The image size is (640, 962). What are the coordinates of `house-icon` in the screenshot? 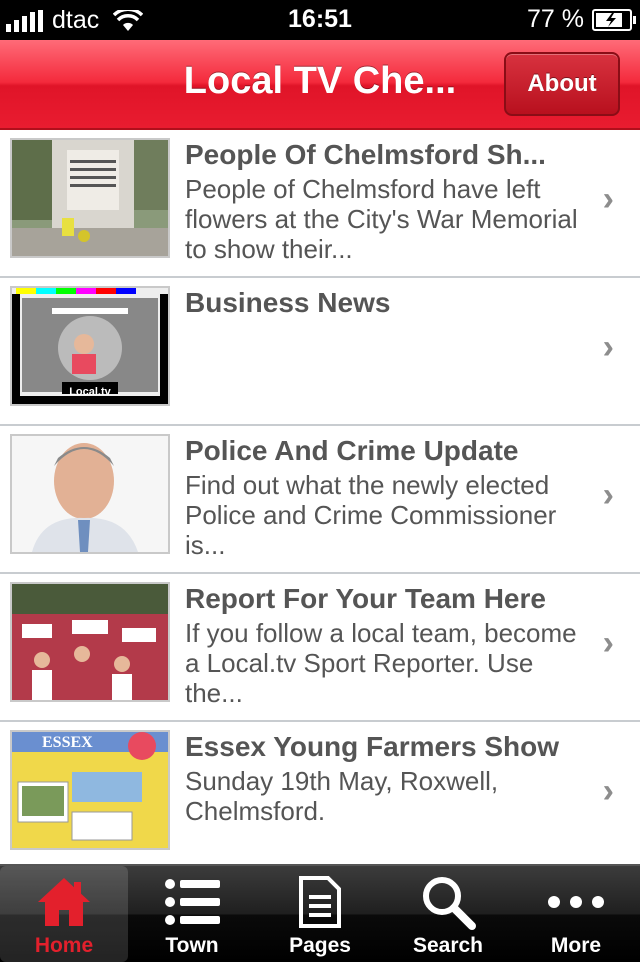 It's located at (64, 902).